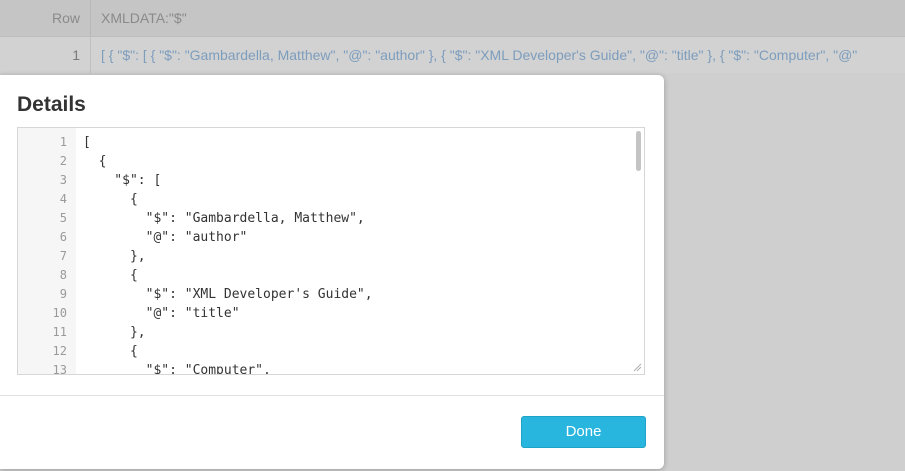 Image resolution: width=905 pixels, height=471 pixels. Describe the element at coordinates (165, 237) in the screenshot. I see `code-text: "@": "author"` at that location.